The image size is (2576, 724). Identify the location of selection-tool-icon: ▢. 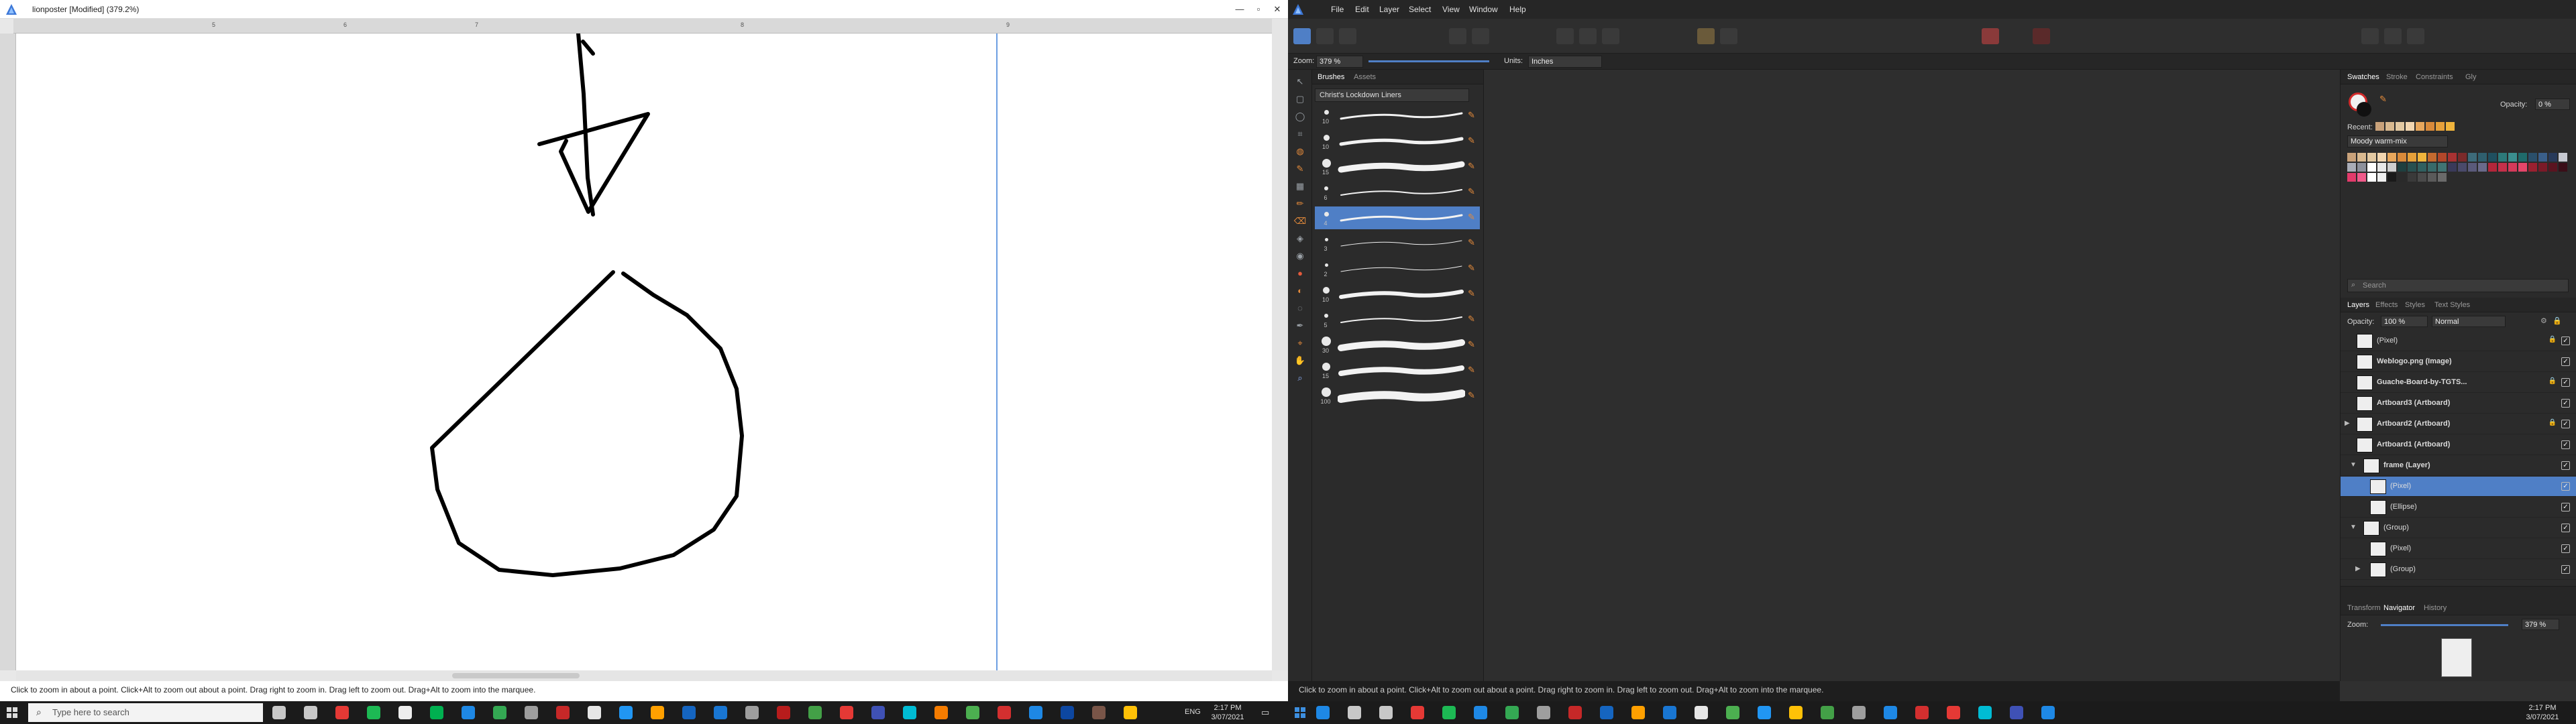
(1300, 99).